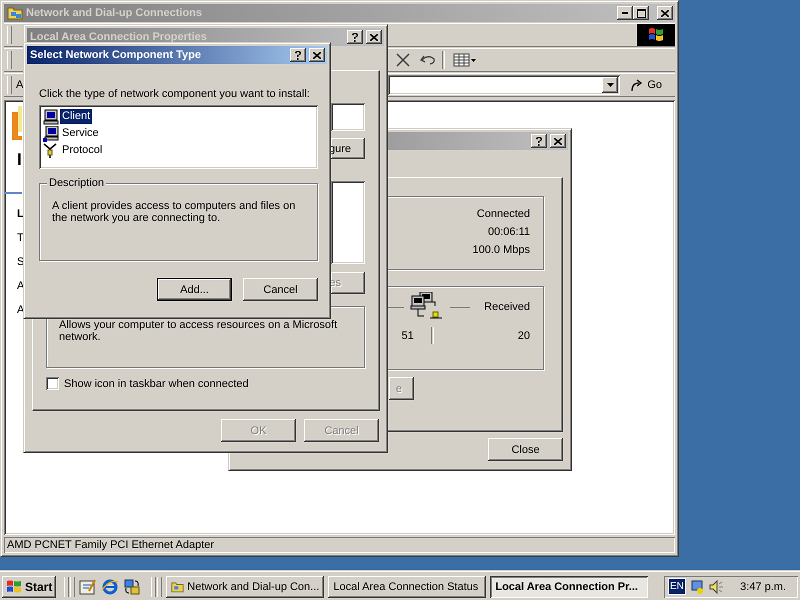  What do you see at coordinates (610, 85) in the screenshot?
I see `caret-icon` at bounding box center [610, 85].